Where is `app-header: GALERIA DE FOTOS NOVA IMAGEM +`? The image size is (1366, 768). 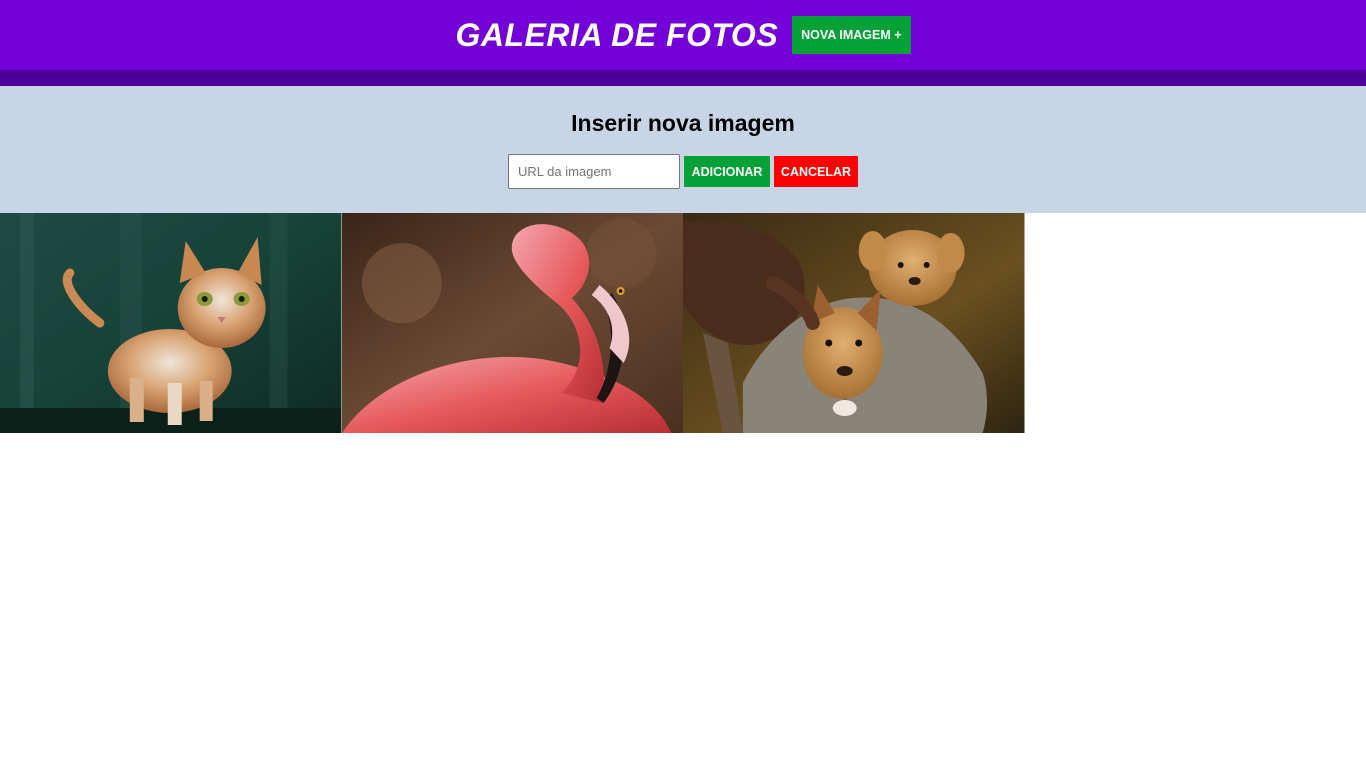
app-header: GALERIA DE FOTOS NOVA IMAGEM + is located at coordinates (683, 35).